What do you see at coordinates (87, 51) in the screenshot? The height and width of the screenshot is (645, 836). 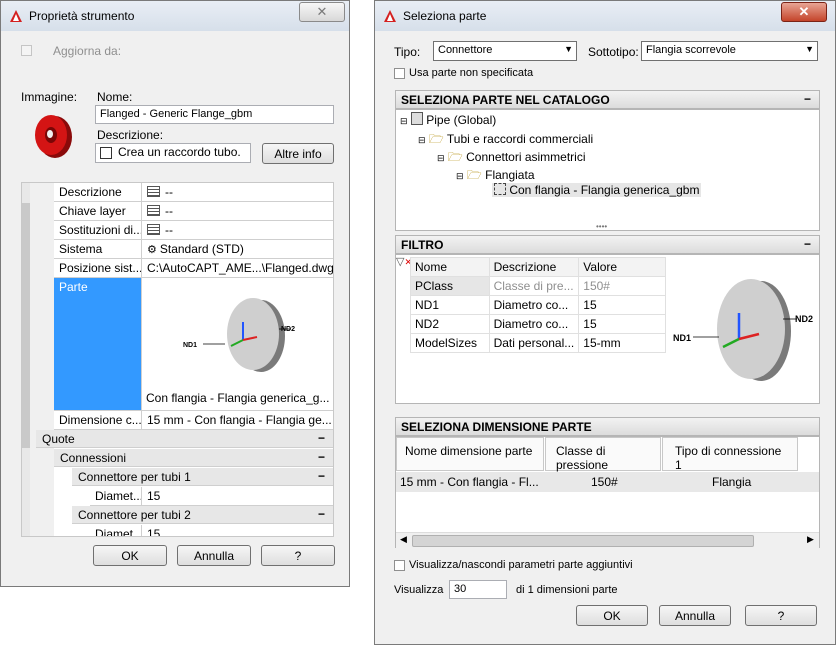 I see `update-from-label: Aggiorna da:` at bounding box center [87, 51].